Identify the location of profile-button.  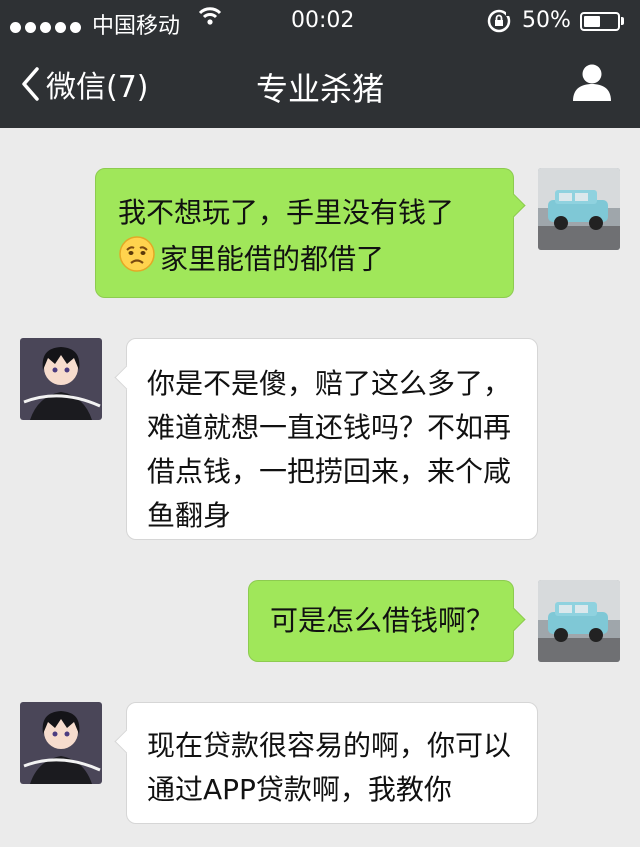
(592, 82).